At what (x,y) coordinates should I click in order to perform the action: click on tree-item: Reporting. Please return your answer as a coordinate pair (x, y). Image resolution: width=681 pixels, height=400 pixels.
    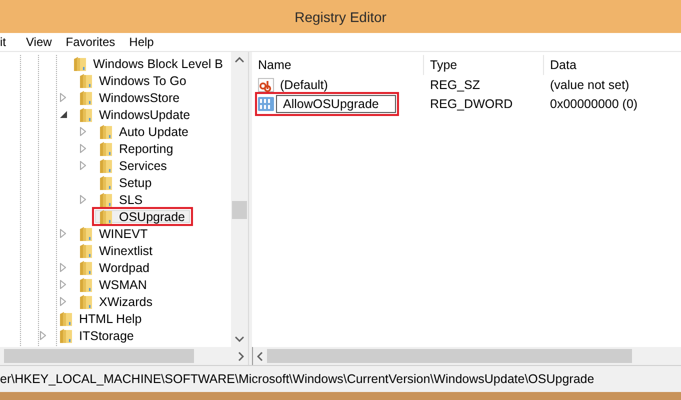
    Looking at the image, I should click on (137, 148).